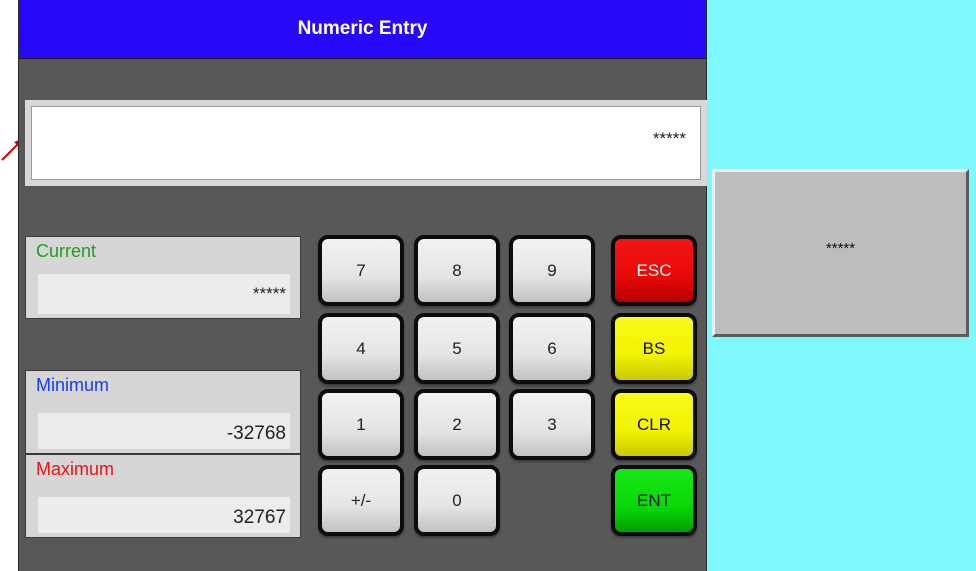 Image resolution: width=976 pixels, height=571 pixels. Describe the element at coordinates (654, 500) in the screenshot. I see `enter-button: ENT` at that location.